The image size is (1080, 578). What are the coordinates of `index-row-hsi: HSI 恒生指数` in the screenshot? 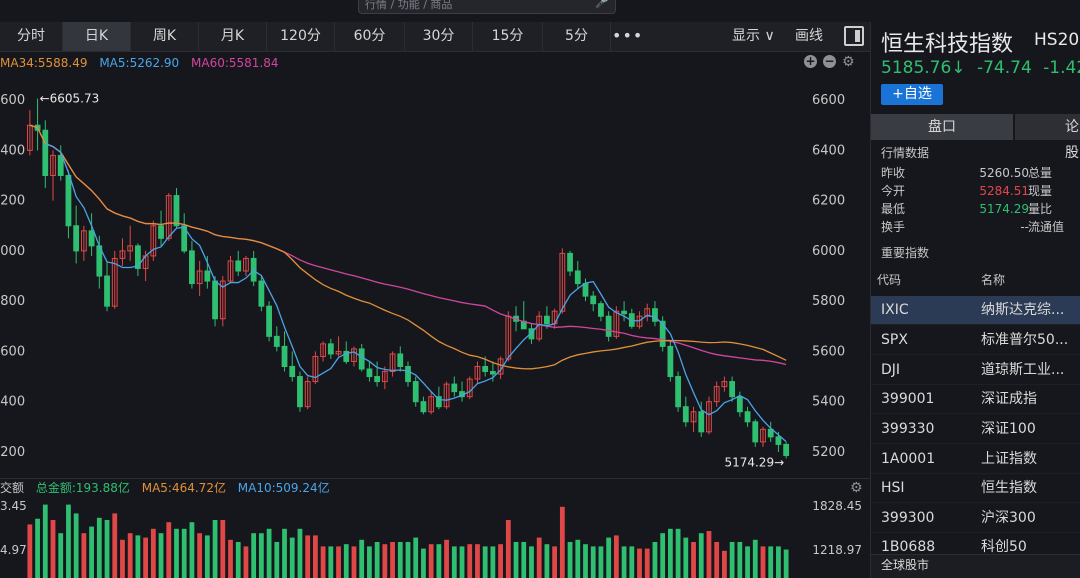 It's located at (975, 488).